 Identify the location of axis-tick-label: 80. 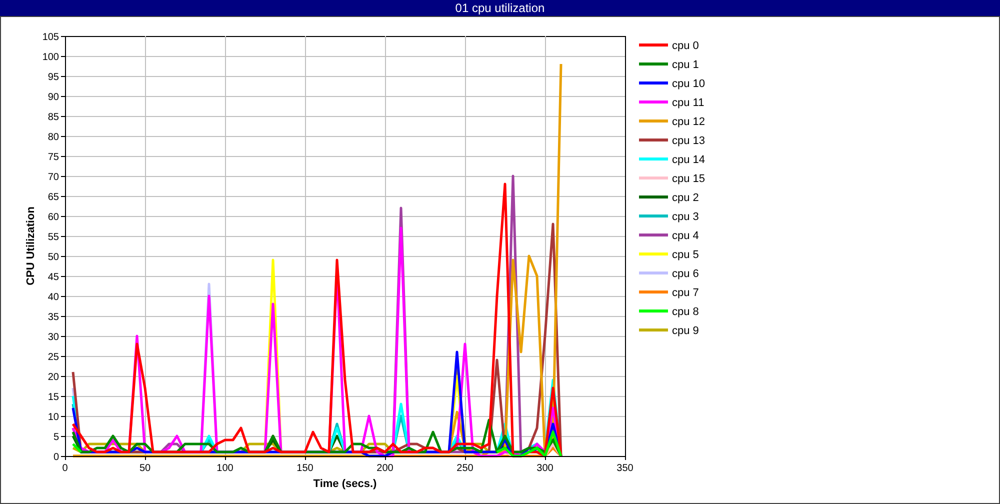
(53, 137).